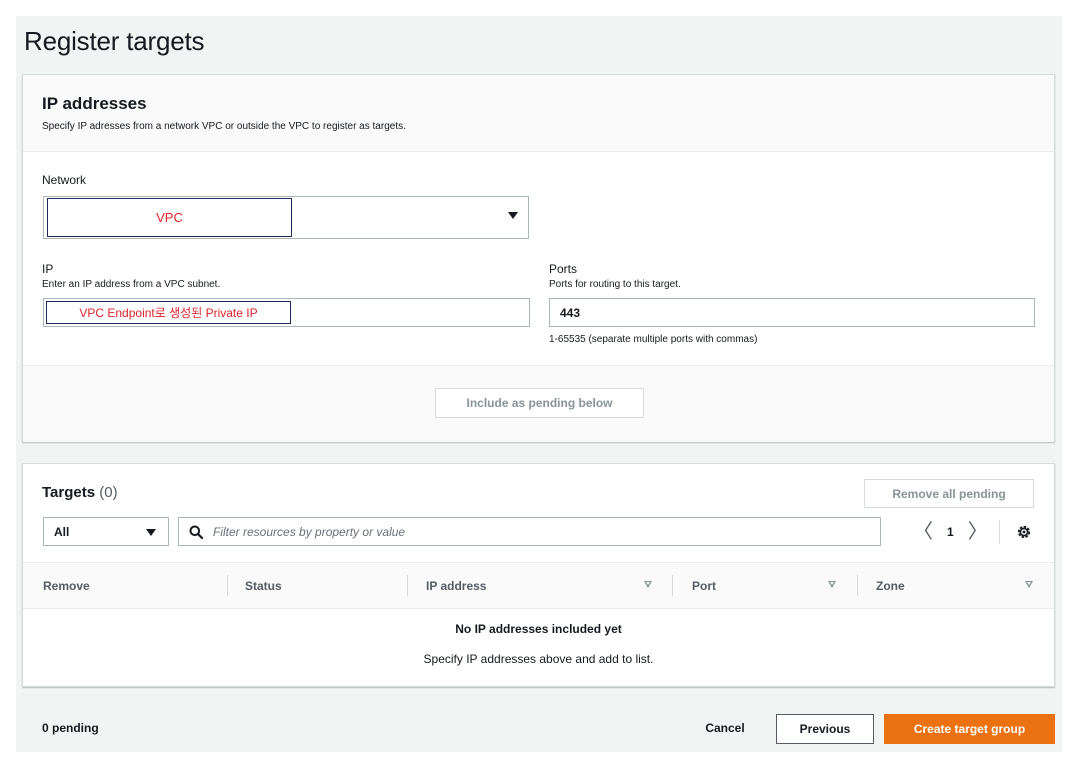  Describe the element at coordinates (999, 532) in the screenshot. I see `pager-divider` at that location.